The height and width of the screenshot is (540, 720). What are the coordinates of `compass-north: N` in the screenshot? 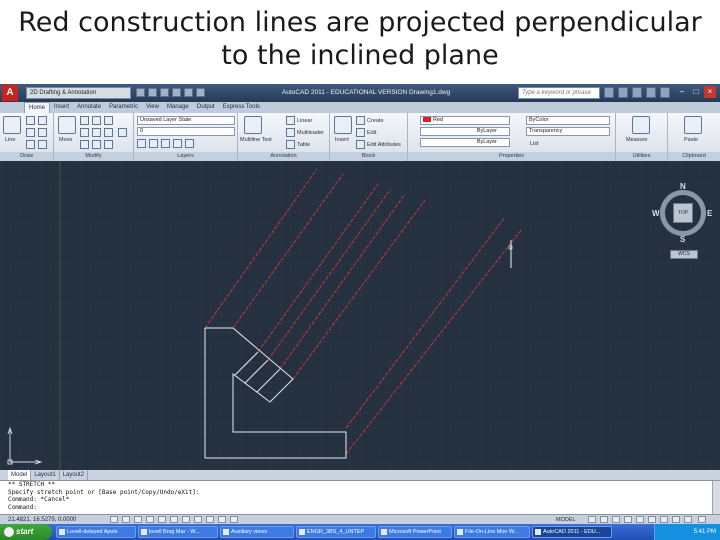 It's located at (683, 186).